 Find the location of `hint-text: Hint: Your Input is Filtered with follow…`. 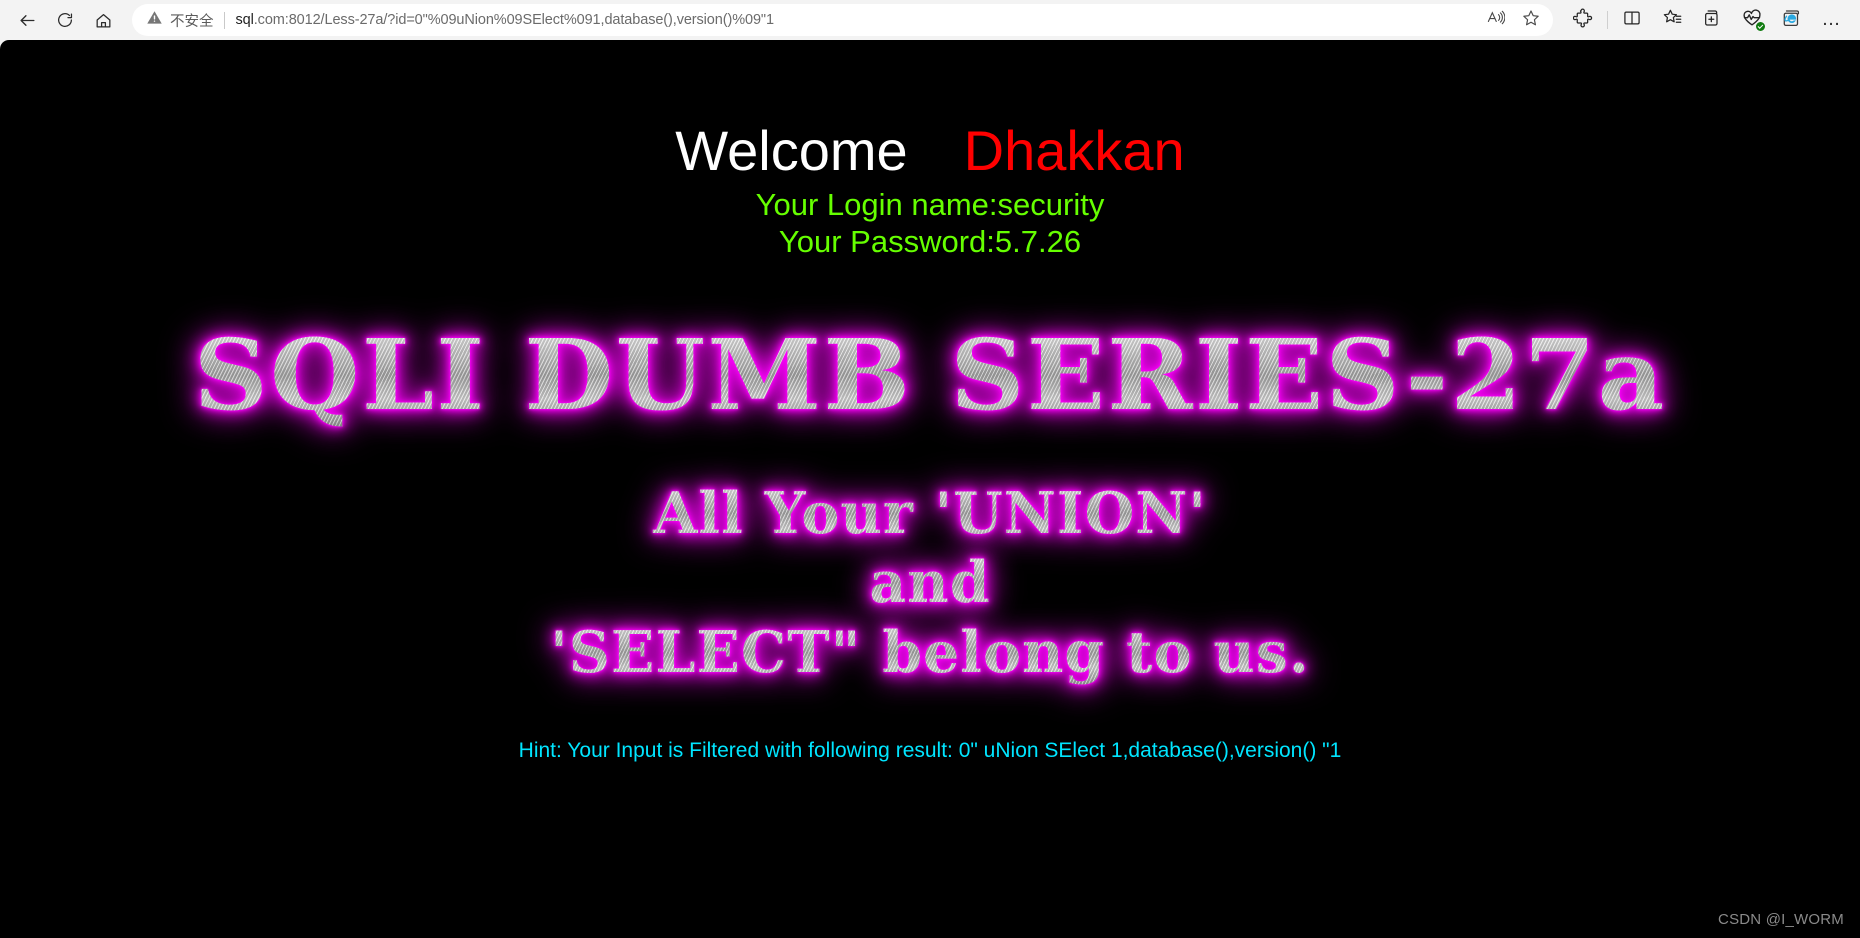

hint-text: Hint: Your Input is Filtered with follow… is located at coordinates (930, 751).